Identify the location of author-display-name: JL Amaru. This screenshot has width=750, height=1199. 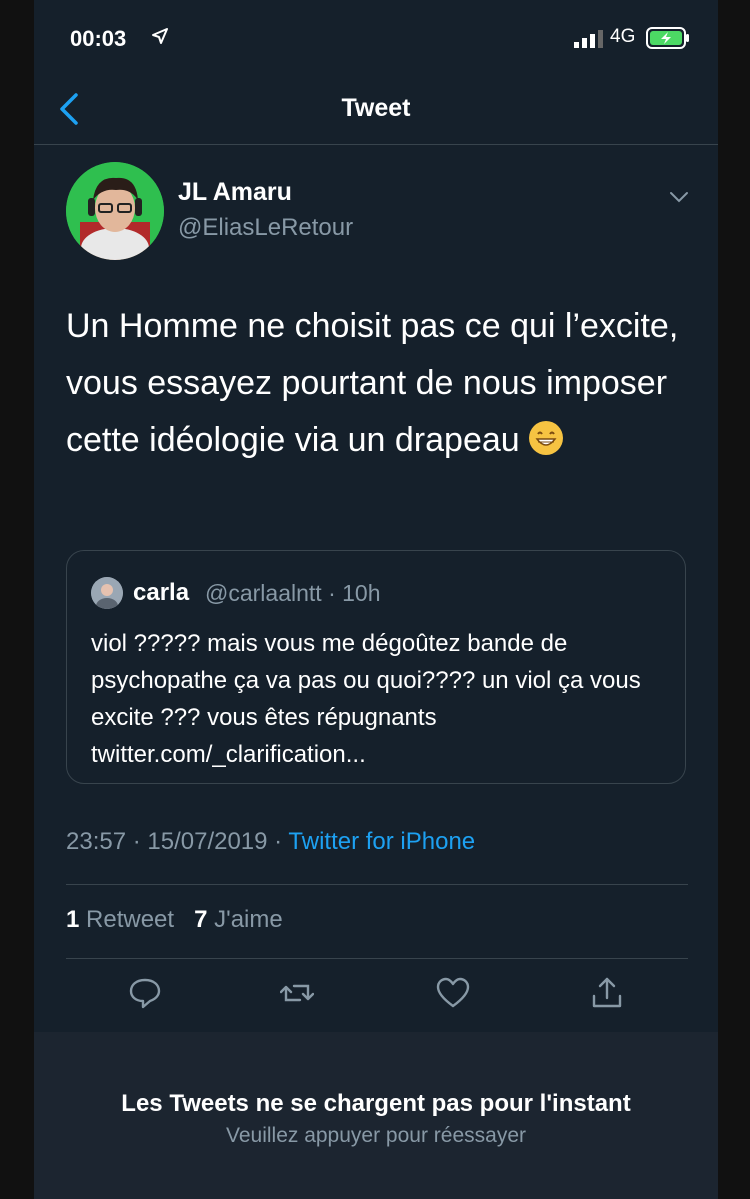
(235, 192).